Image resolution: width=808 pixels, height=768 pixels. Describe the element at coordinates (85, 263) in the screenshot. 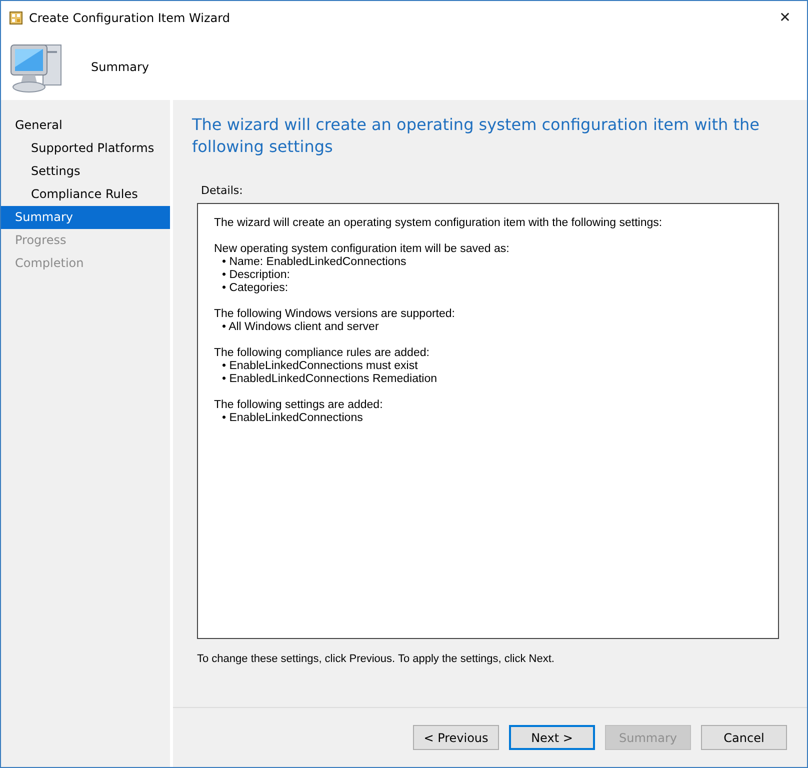

I see `wizard-step: Completion` at that location.